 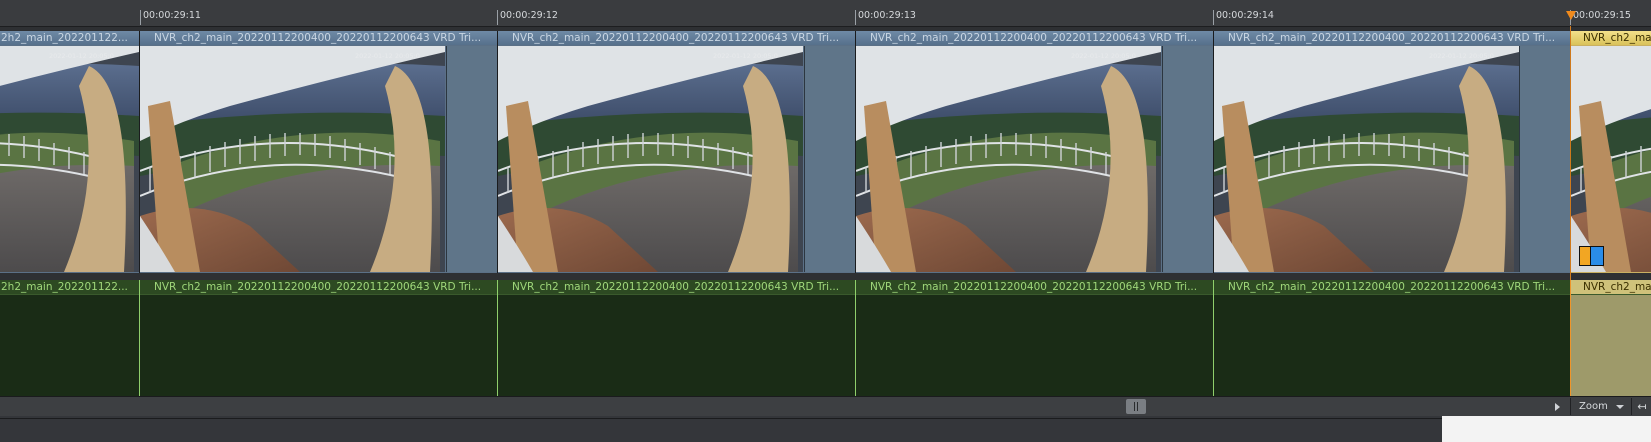 I want to click on playhead-marker-icon, so click(x=1571, y=15).